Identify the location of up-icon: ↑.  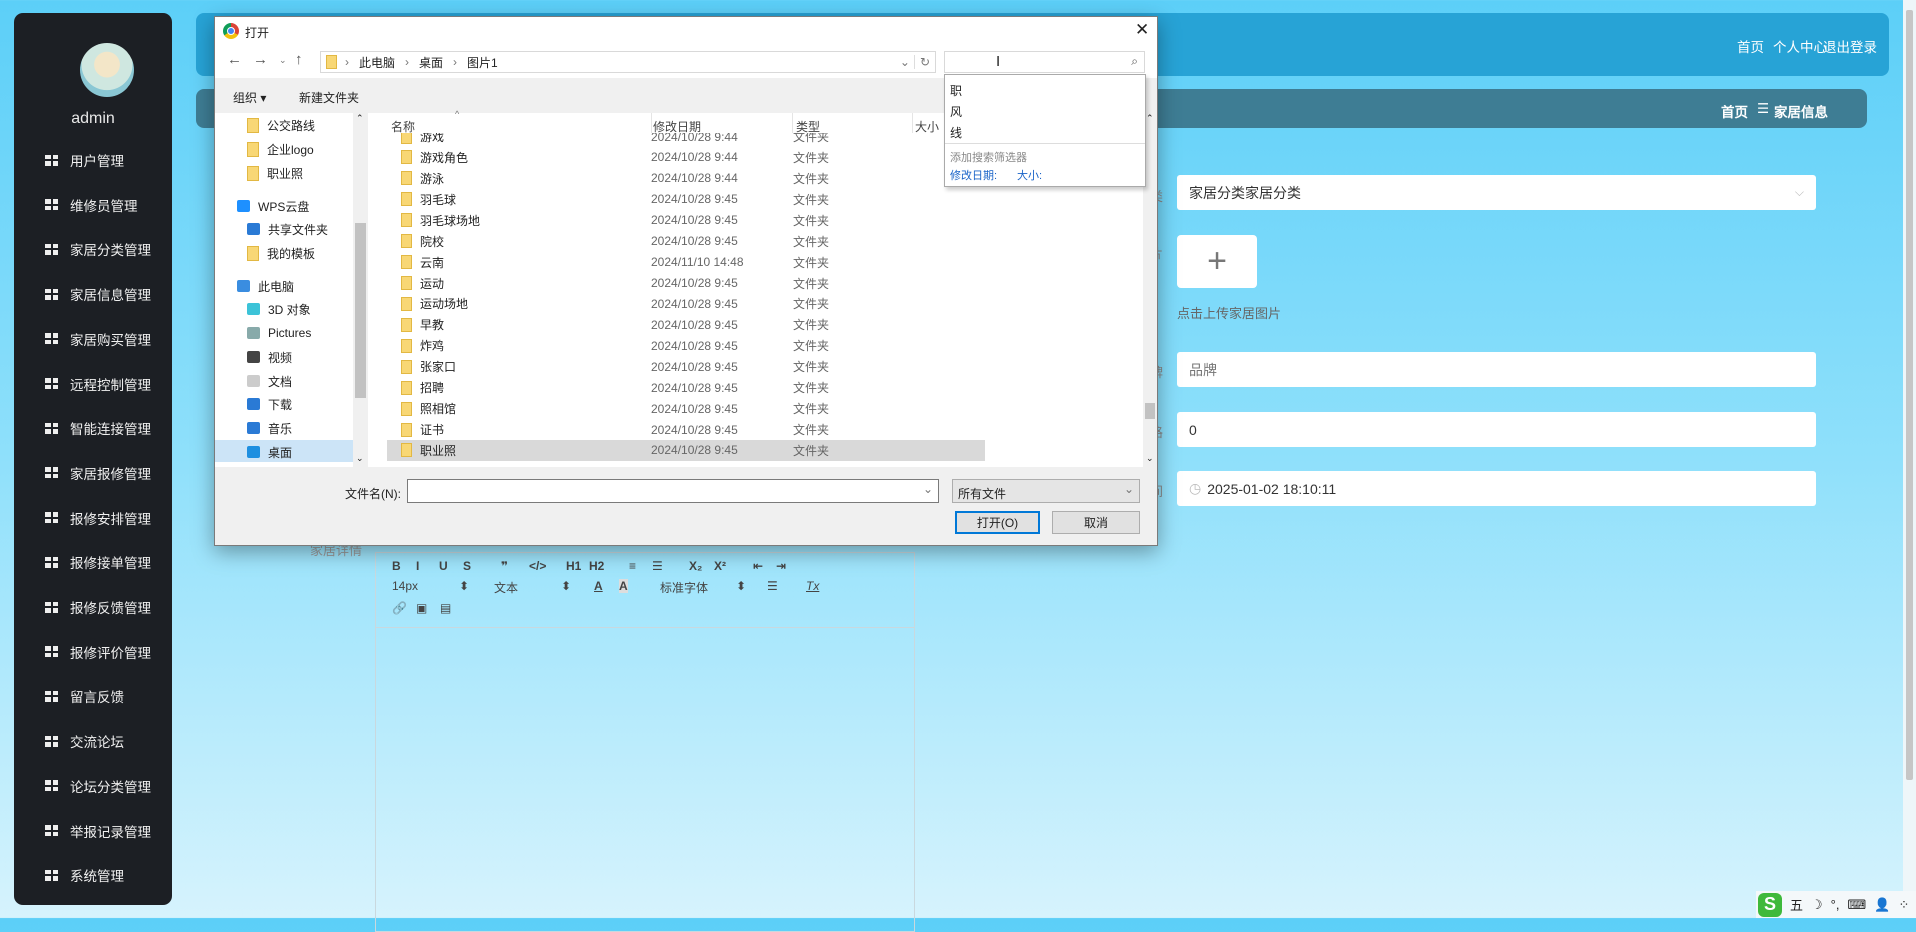
(299, 59).